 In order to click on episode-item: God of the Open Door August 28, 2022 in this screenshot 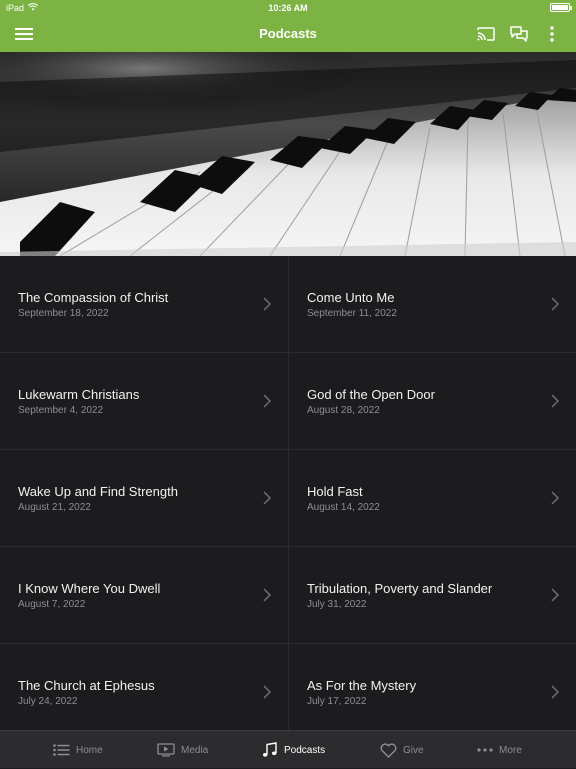, I will do `click(432, 401)`.